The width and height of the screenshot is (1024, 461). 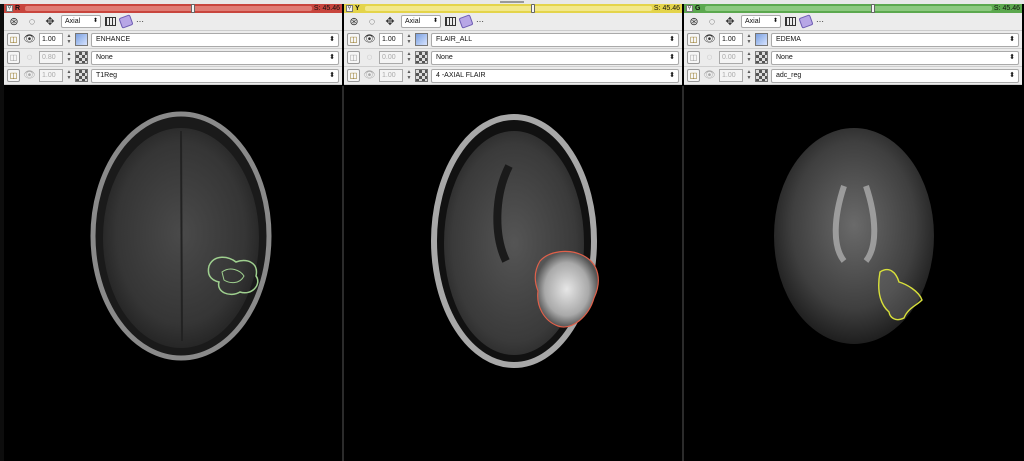 What do you see at coordinates (512, 2) in the screenshot?
I see `splitter-grip` at bounding box center [512, 2].